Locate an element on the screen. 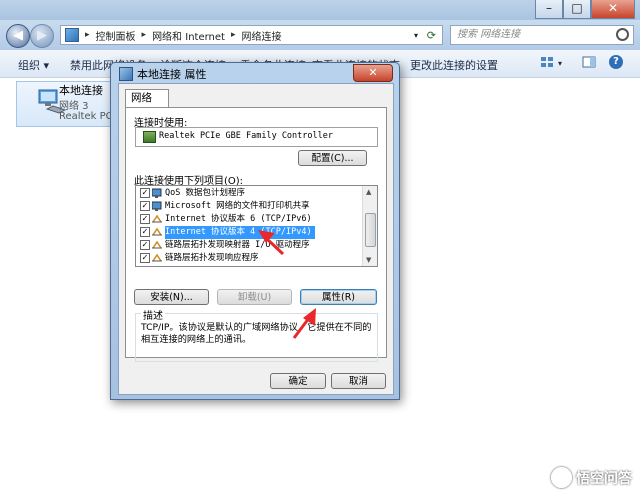  arrow-to-properties is located at coordinates (304, 323).